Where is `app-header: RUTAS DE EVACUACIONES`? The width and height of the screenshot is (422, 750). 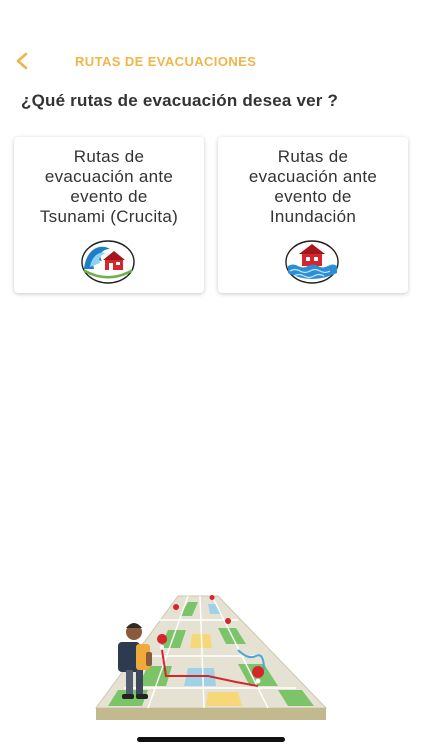 app-header: RUTAS DE EVACUACIONES is located at coordinates (211, 61).